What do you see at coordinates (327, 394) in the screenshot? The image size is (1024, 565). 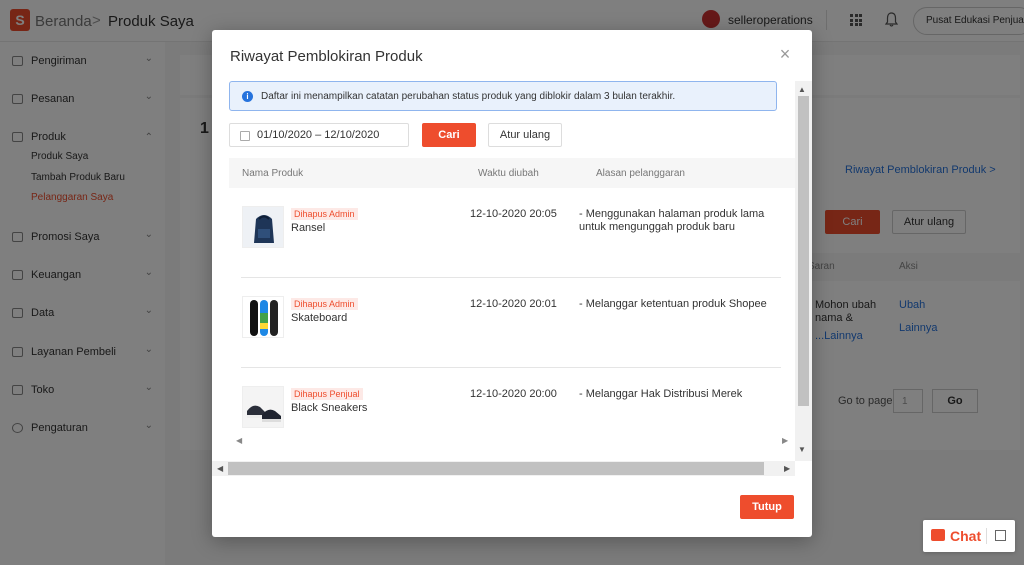 I see `status-badge: Dihapus Penjual` at bounding box center [327, 394].